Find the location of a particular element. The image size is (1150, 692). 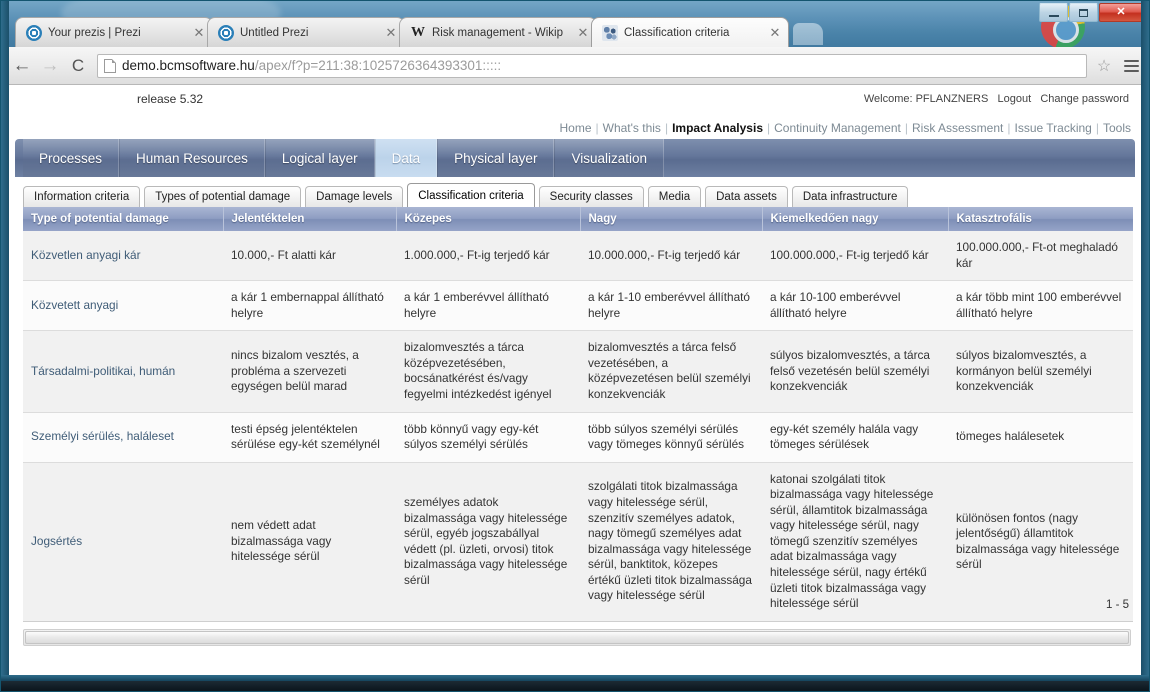

wikipedia-icon: W is located at coordinates (418, 32).